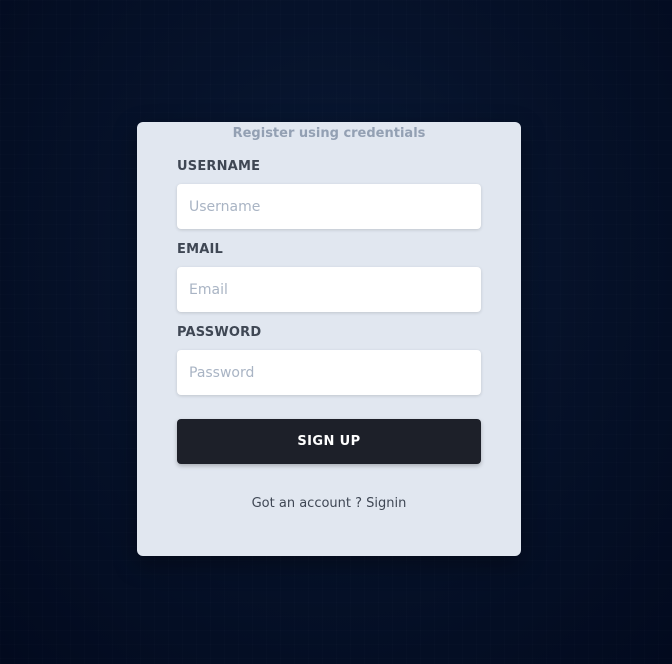 This screenshot has width=672, height=664. Describe the element at coordinates (329, 372) in the screenshot. I see `password-input` at that location.